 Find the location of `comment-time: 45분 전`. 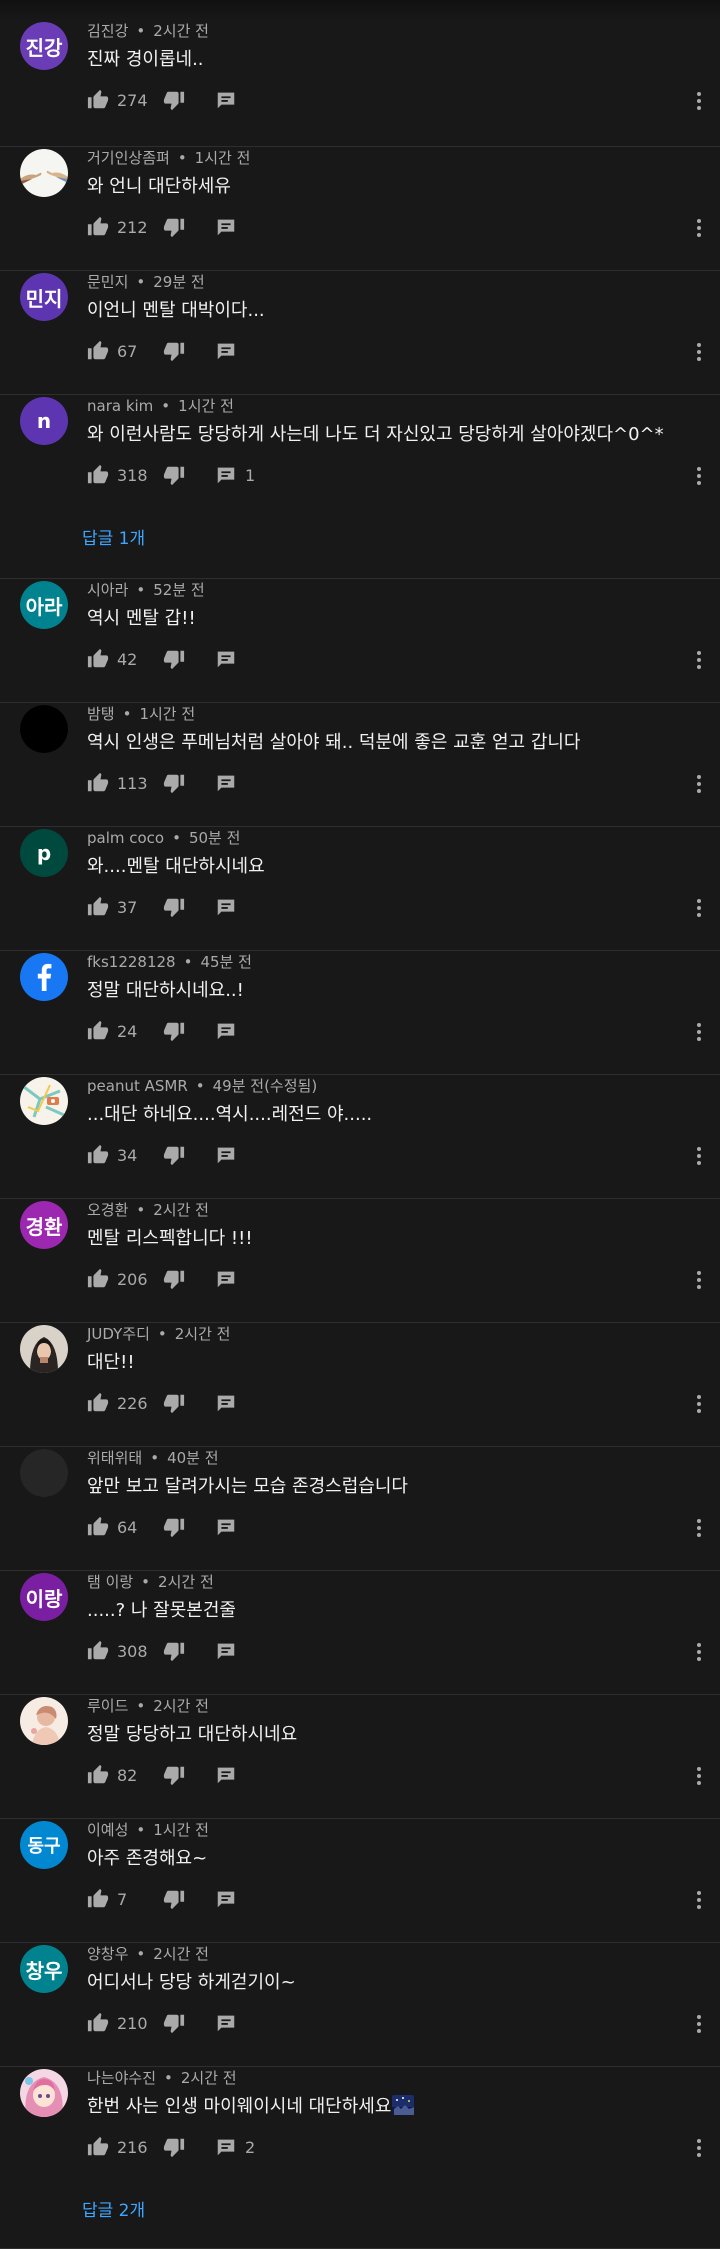

comment-time: 45분 전 is located at coordinates (225, 962).